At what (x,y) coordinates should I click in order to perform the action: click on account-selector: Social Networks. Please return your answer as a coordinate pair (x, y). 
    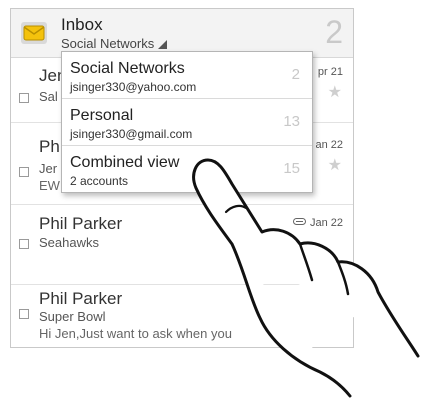
    Looking at the image, I should click on (114, 43).